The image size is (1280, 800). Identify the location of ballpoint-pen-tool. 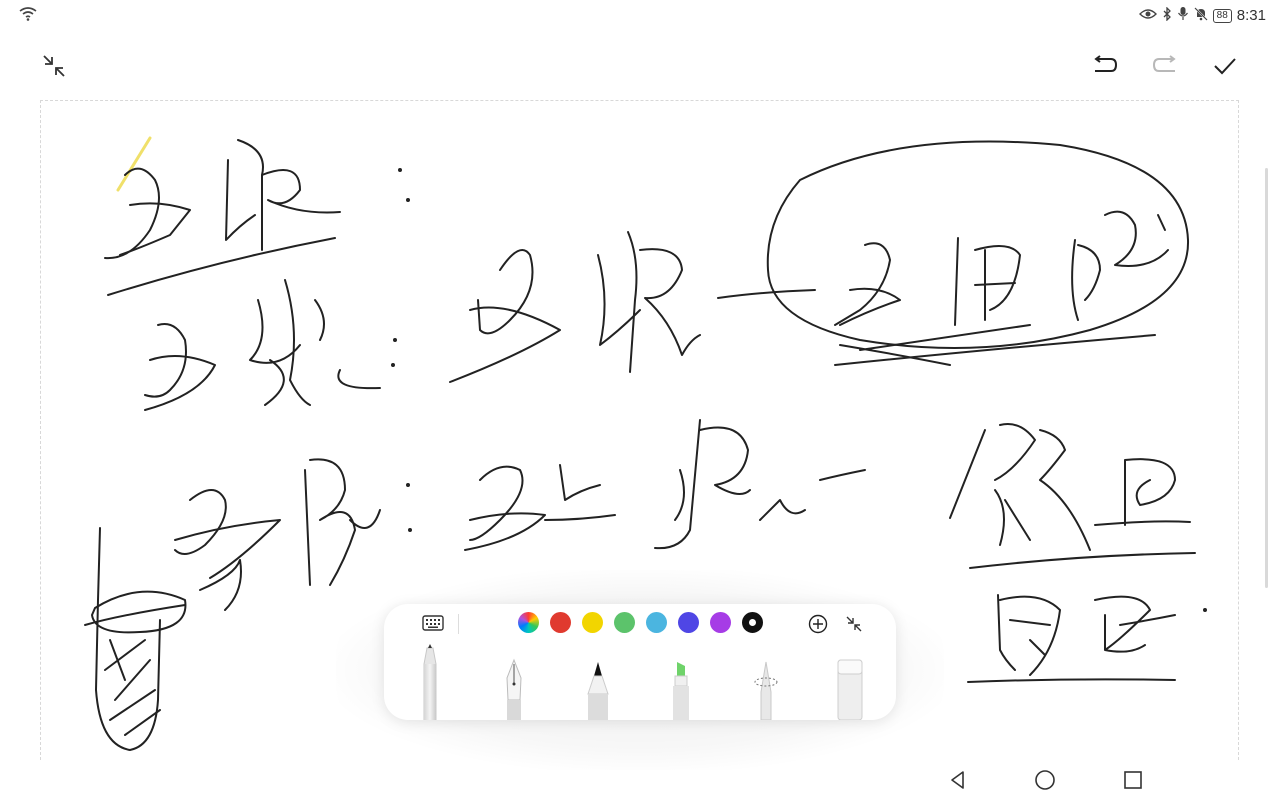
(430, 682).